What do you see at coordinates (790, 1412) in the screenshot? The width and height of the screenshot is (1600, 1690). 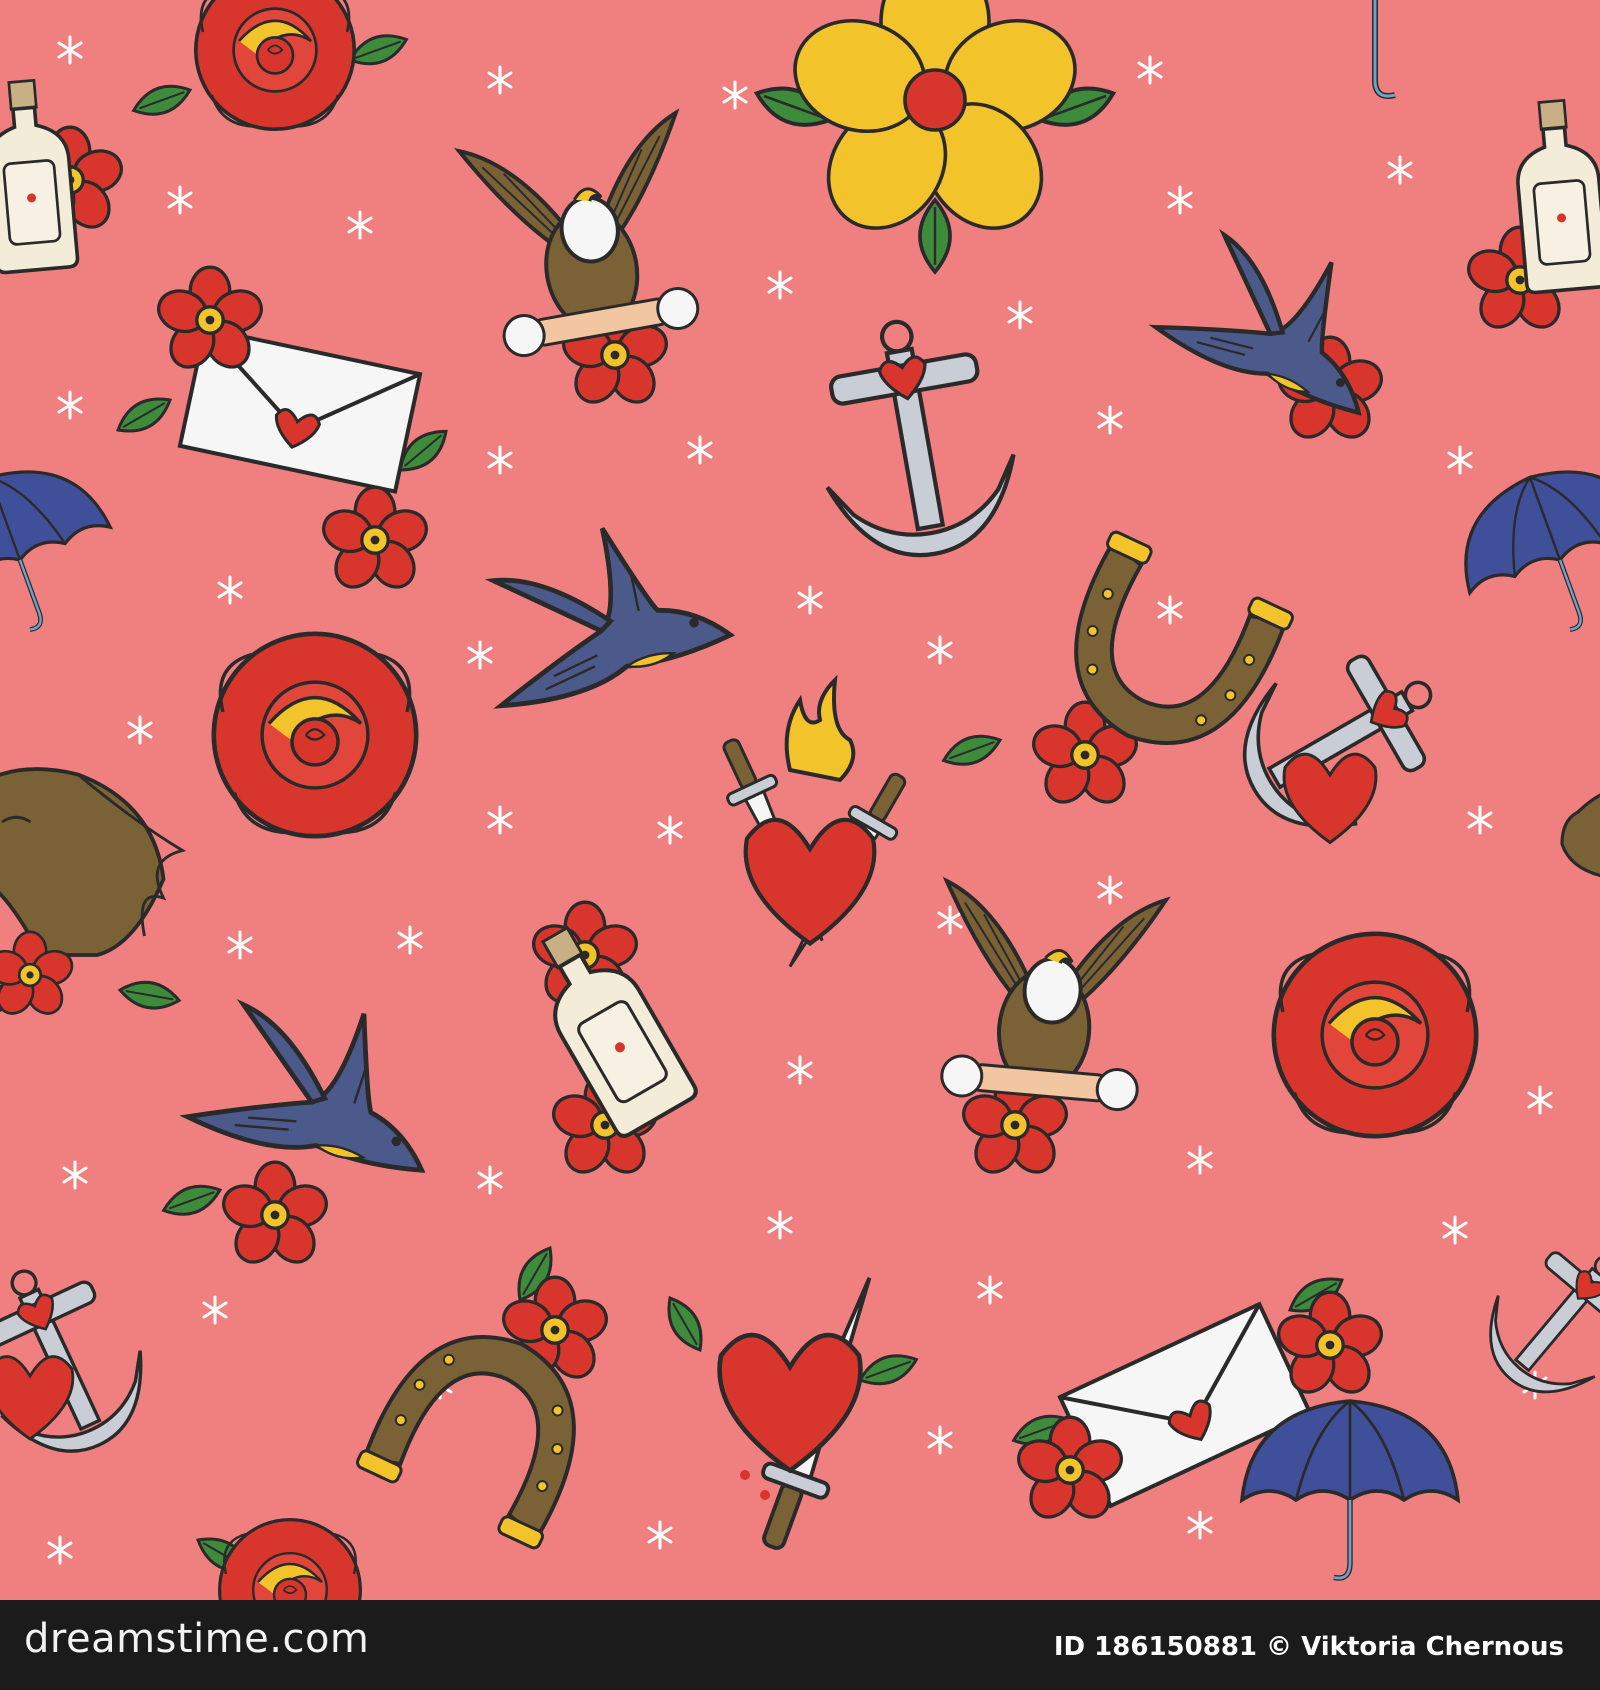 I see `heart-dagger-motif` at bounding box center [790, 1412].